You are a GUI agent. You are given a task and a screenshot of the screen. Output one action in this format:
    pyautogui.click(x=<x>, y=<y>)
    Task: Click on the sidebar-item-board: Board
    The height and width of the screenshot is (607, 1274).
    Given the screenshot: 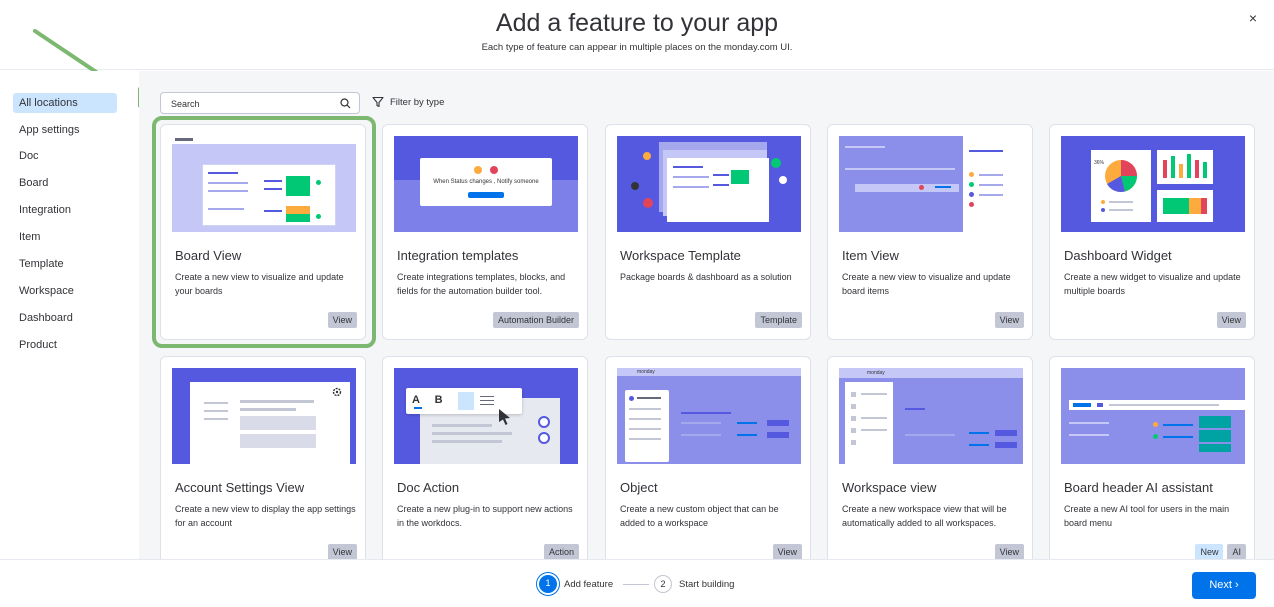 What is the action you would take?
    pyautogui.click(x=65, y=183)
    